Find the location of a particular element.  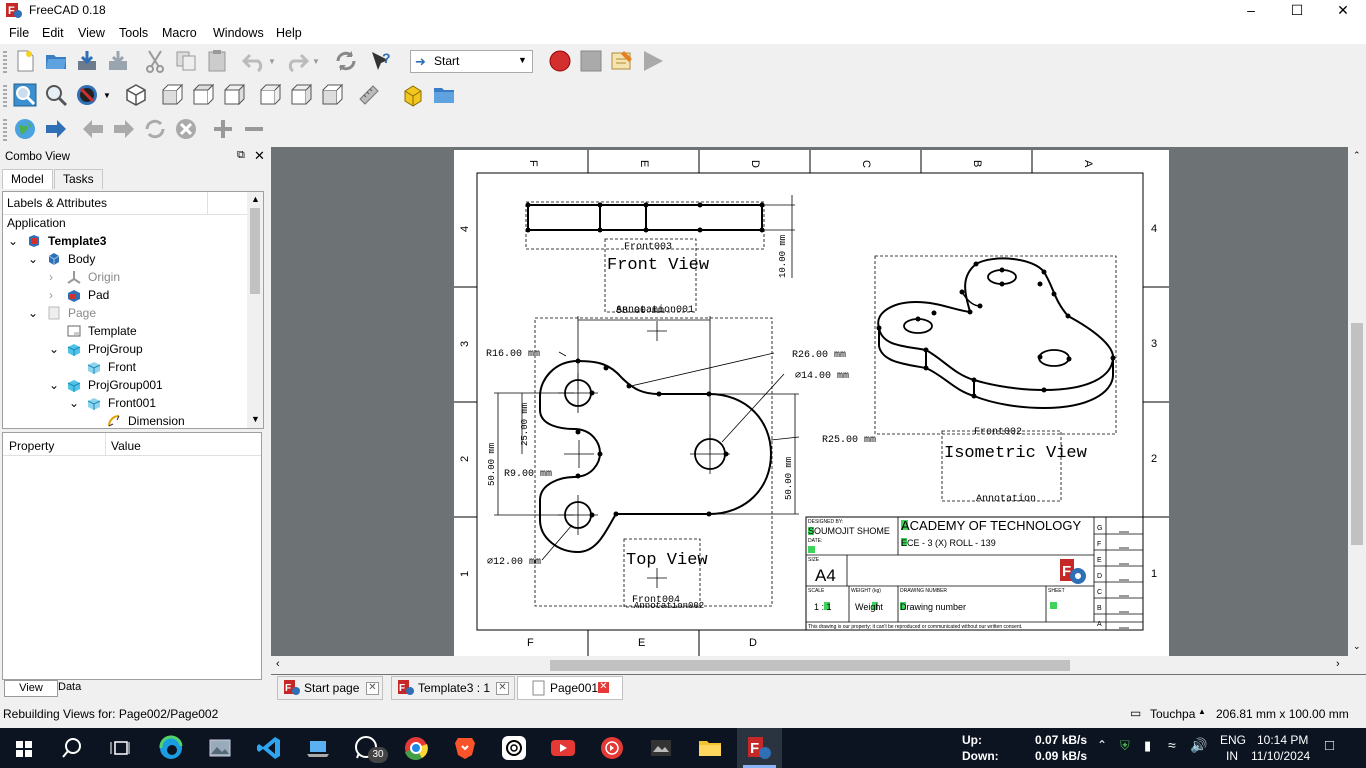

chatgpt-icon is located at coordinates (514, 748).